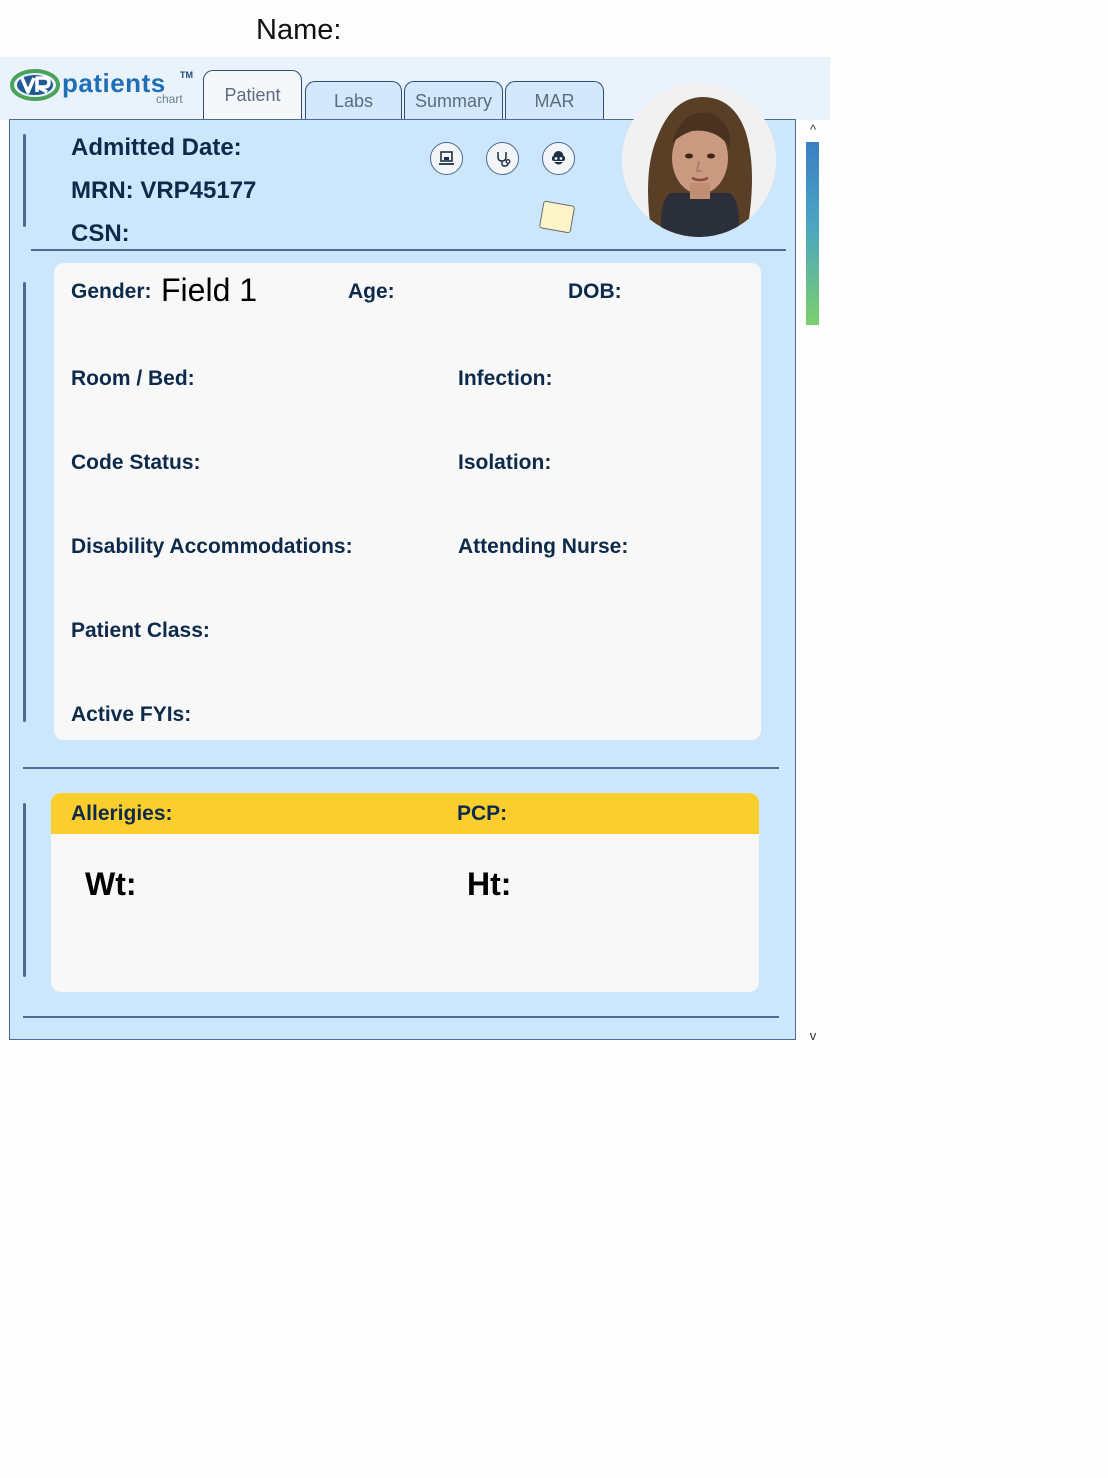  I want to click on patient-portrait-icon, so click(699, 160).